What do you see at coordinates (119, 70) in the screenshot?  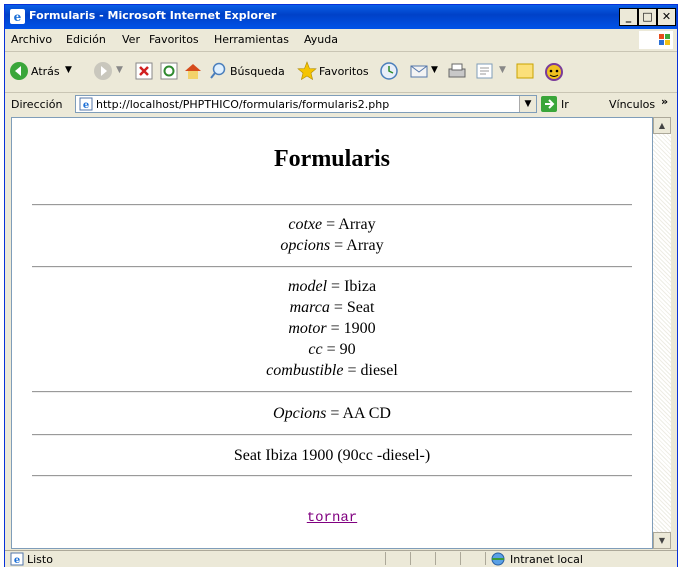 I see `forward-dropdown-icon: ▼` at bounding box center [119, 70].